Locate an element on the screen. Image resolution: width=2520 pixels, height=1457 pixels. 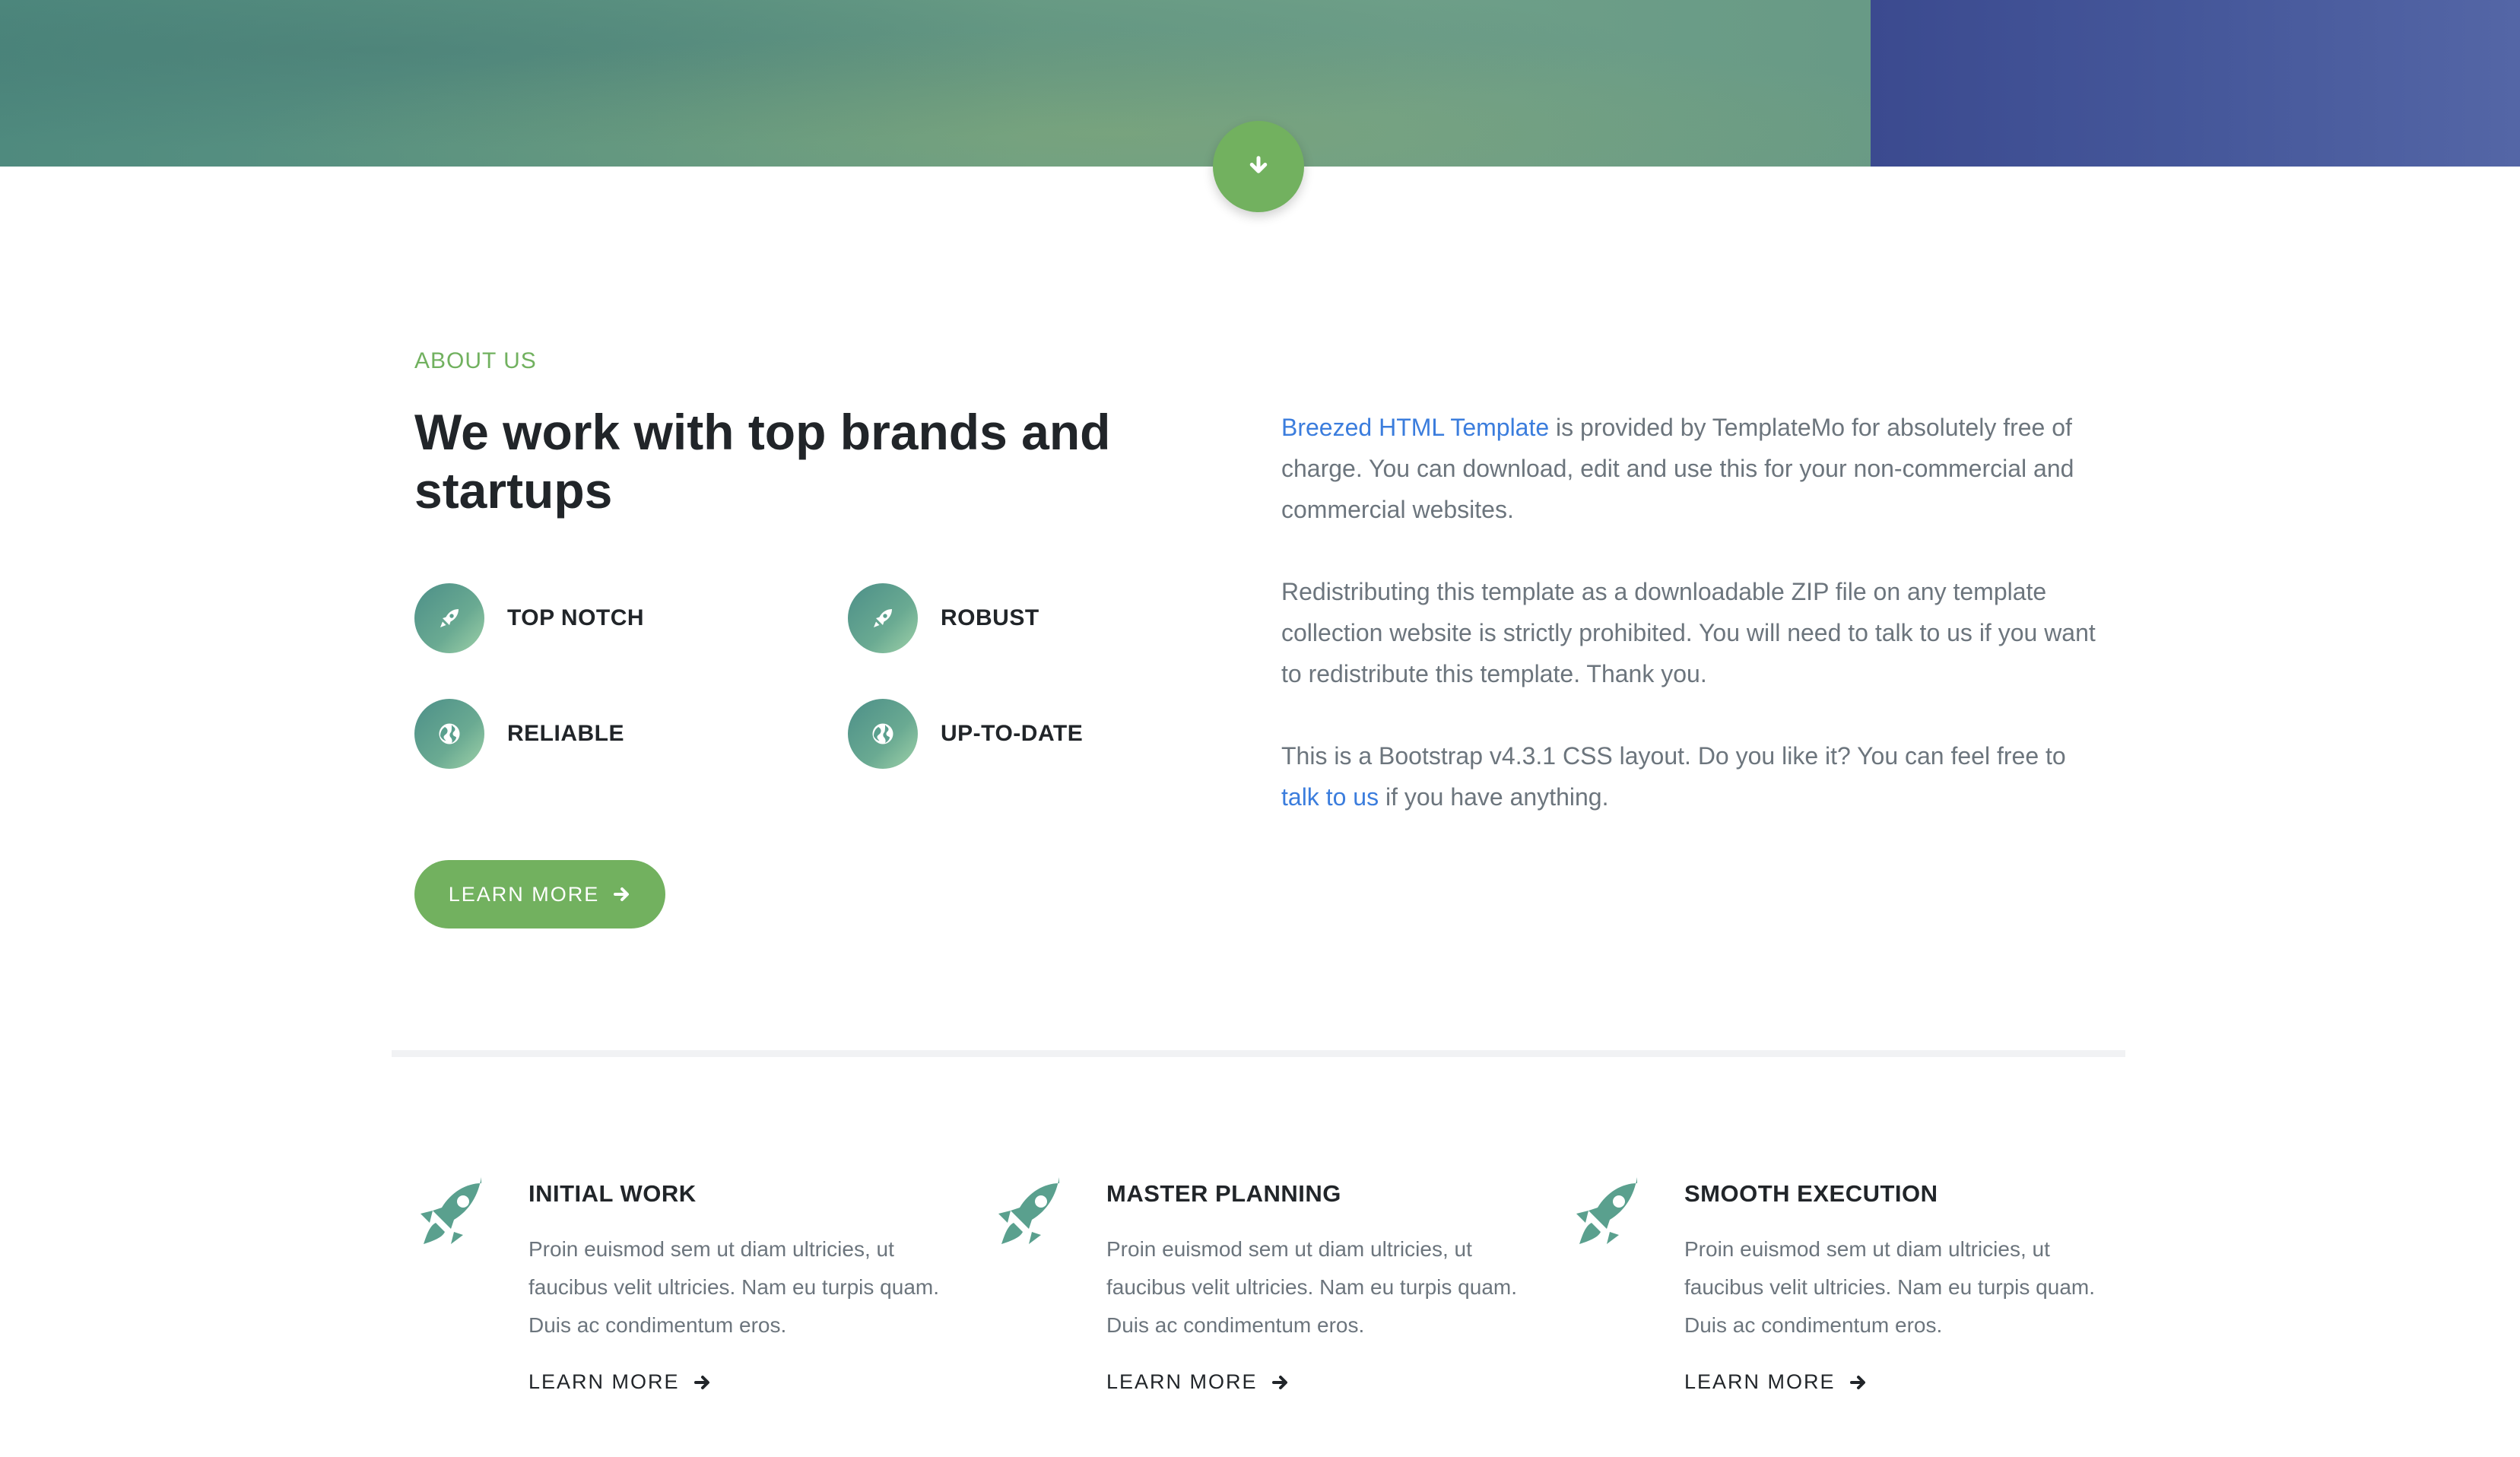
feature-up-to-date: UP-TO-DATE is located at coordinates (965, 734).